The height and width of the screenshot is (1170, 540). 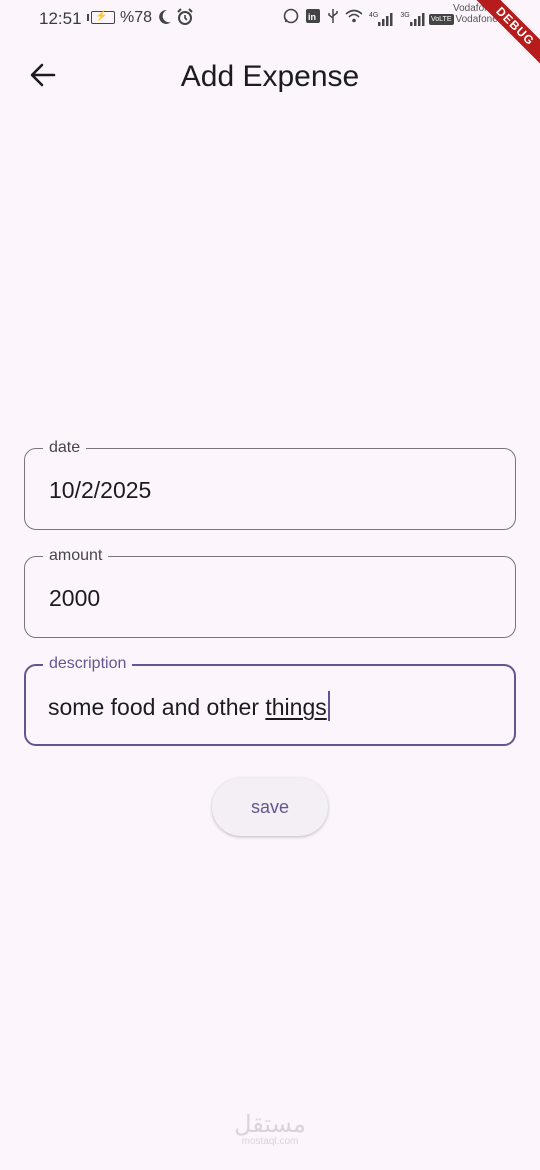 What do you see at coordinates (165, 19) in the screenshot?
I see `moon-icon` at bounding box center [165, 19].